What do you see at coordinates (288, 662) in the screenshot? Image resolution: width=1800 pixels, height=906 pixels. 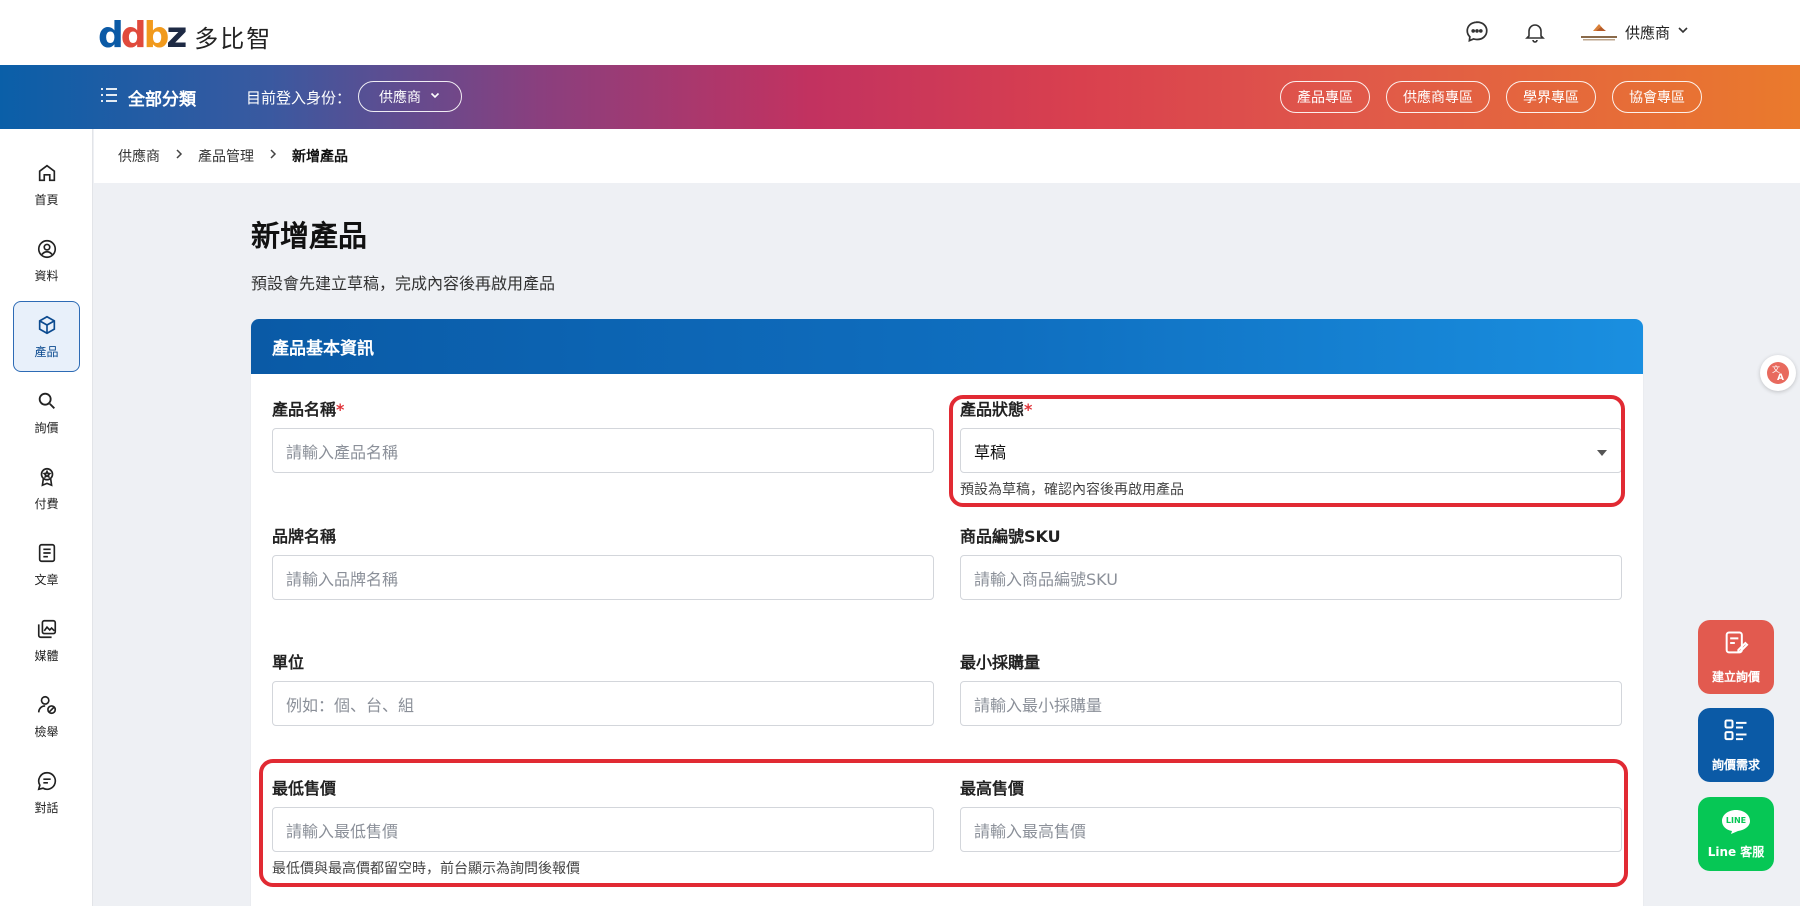 I see `unit-label: 單位` at bounding box center [288, 662].